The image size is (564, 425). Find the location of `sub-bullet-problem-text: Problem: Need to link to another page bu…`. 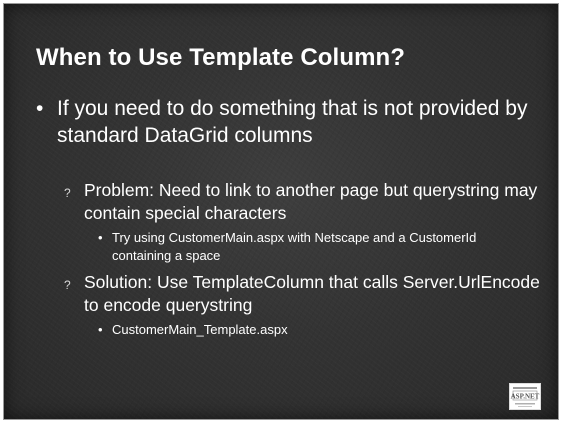

sub-bullet-problem-text: Problem: Need to link to another page bu… is located at coordinates (311, 201).